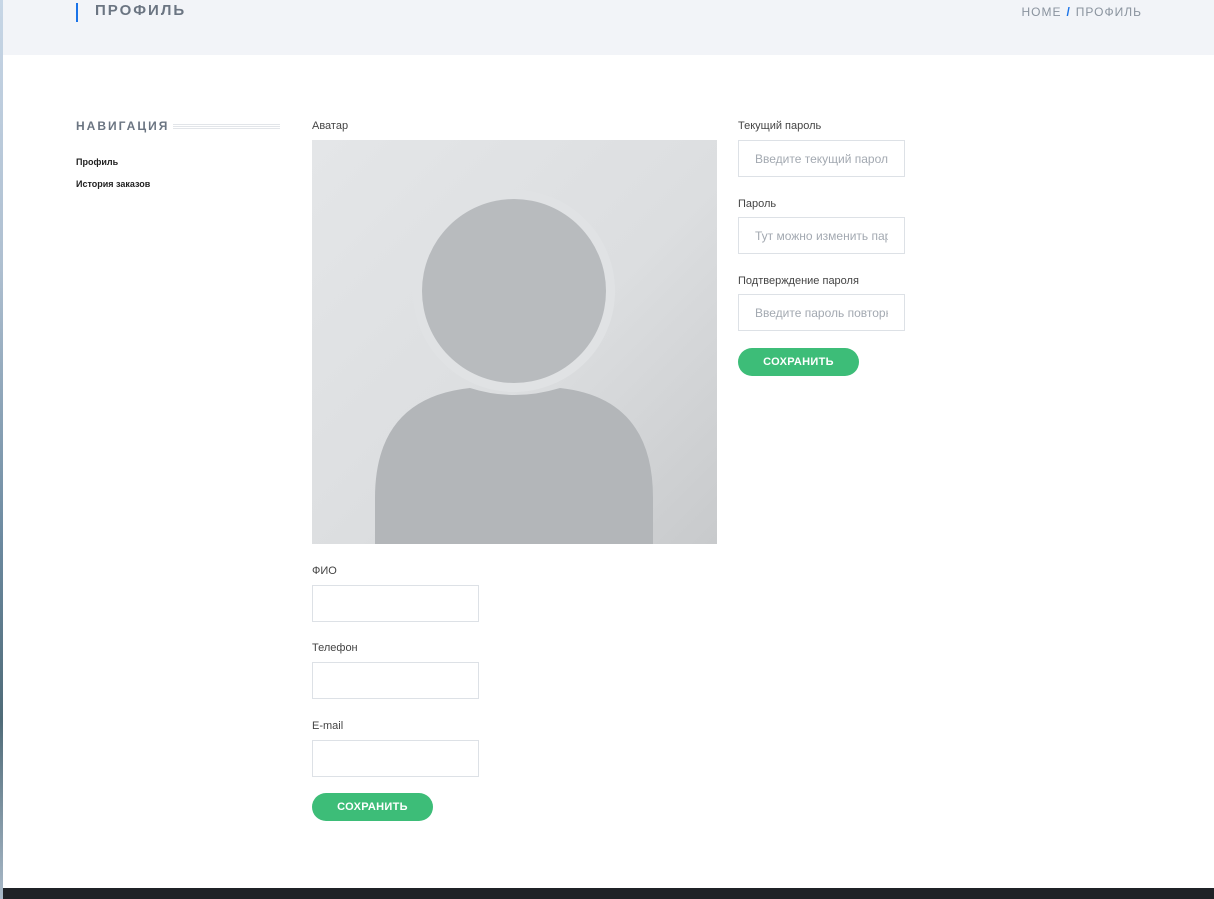  I want to click on window-edge, so click(1, 449).